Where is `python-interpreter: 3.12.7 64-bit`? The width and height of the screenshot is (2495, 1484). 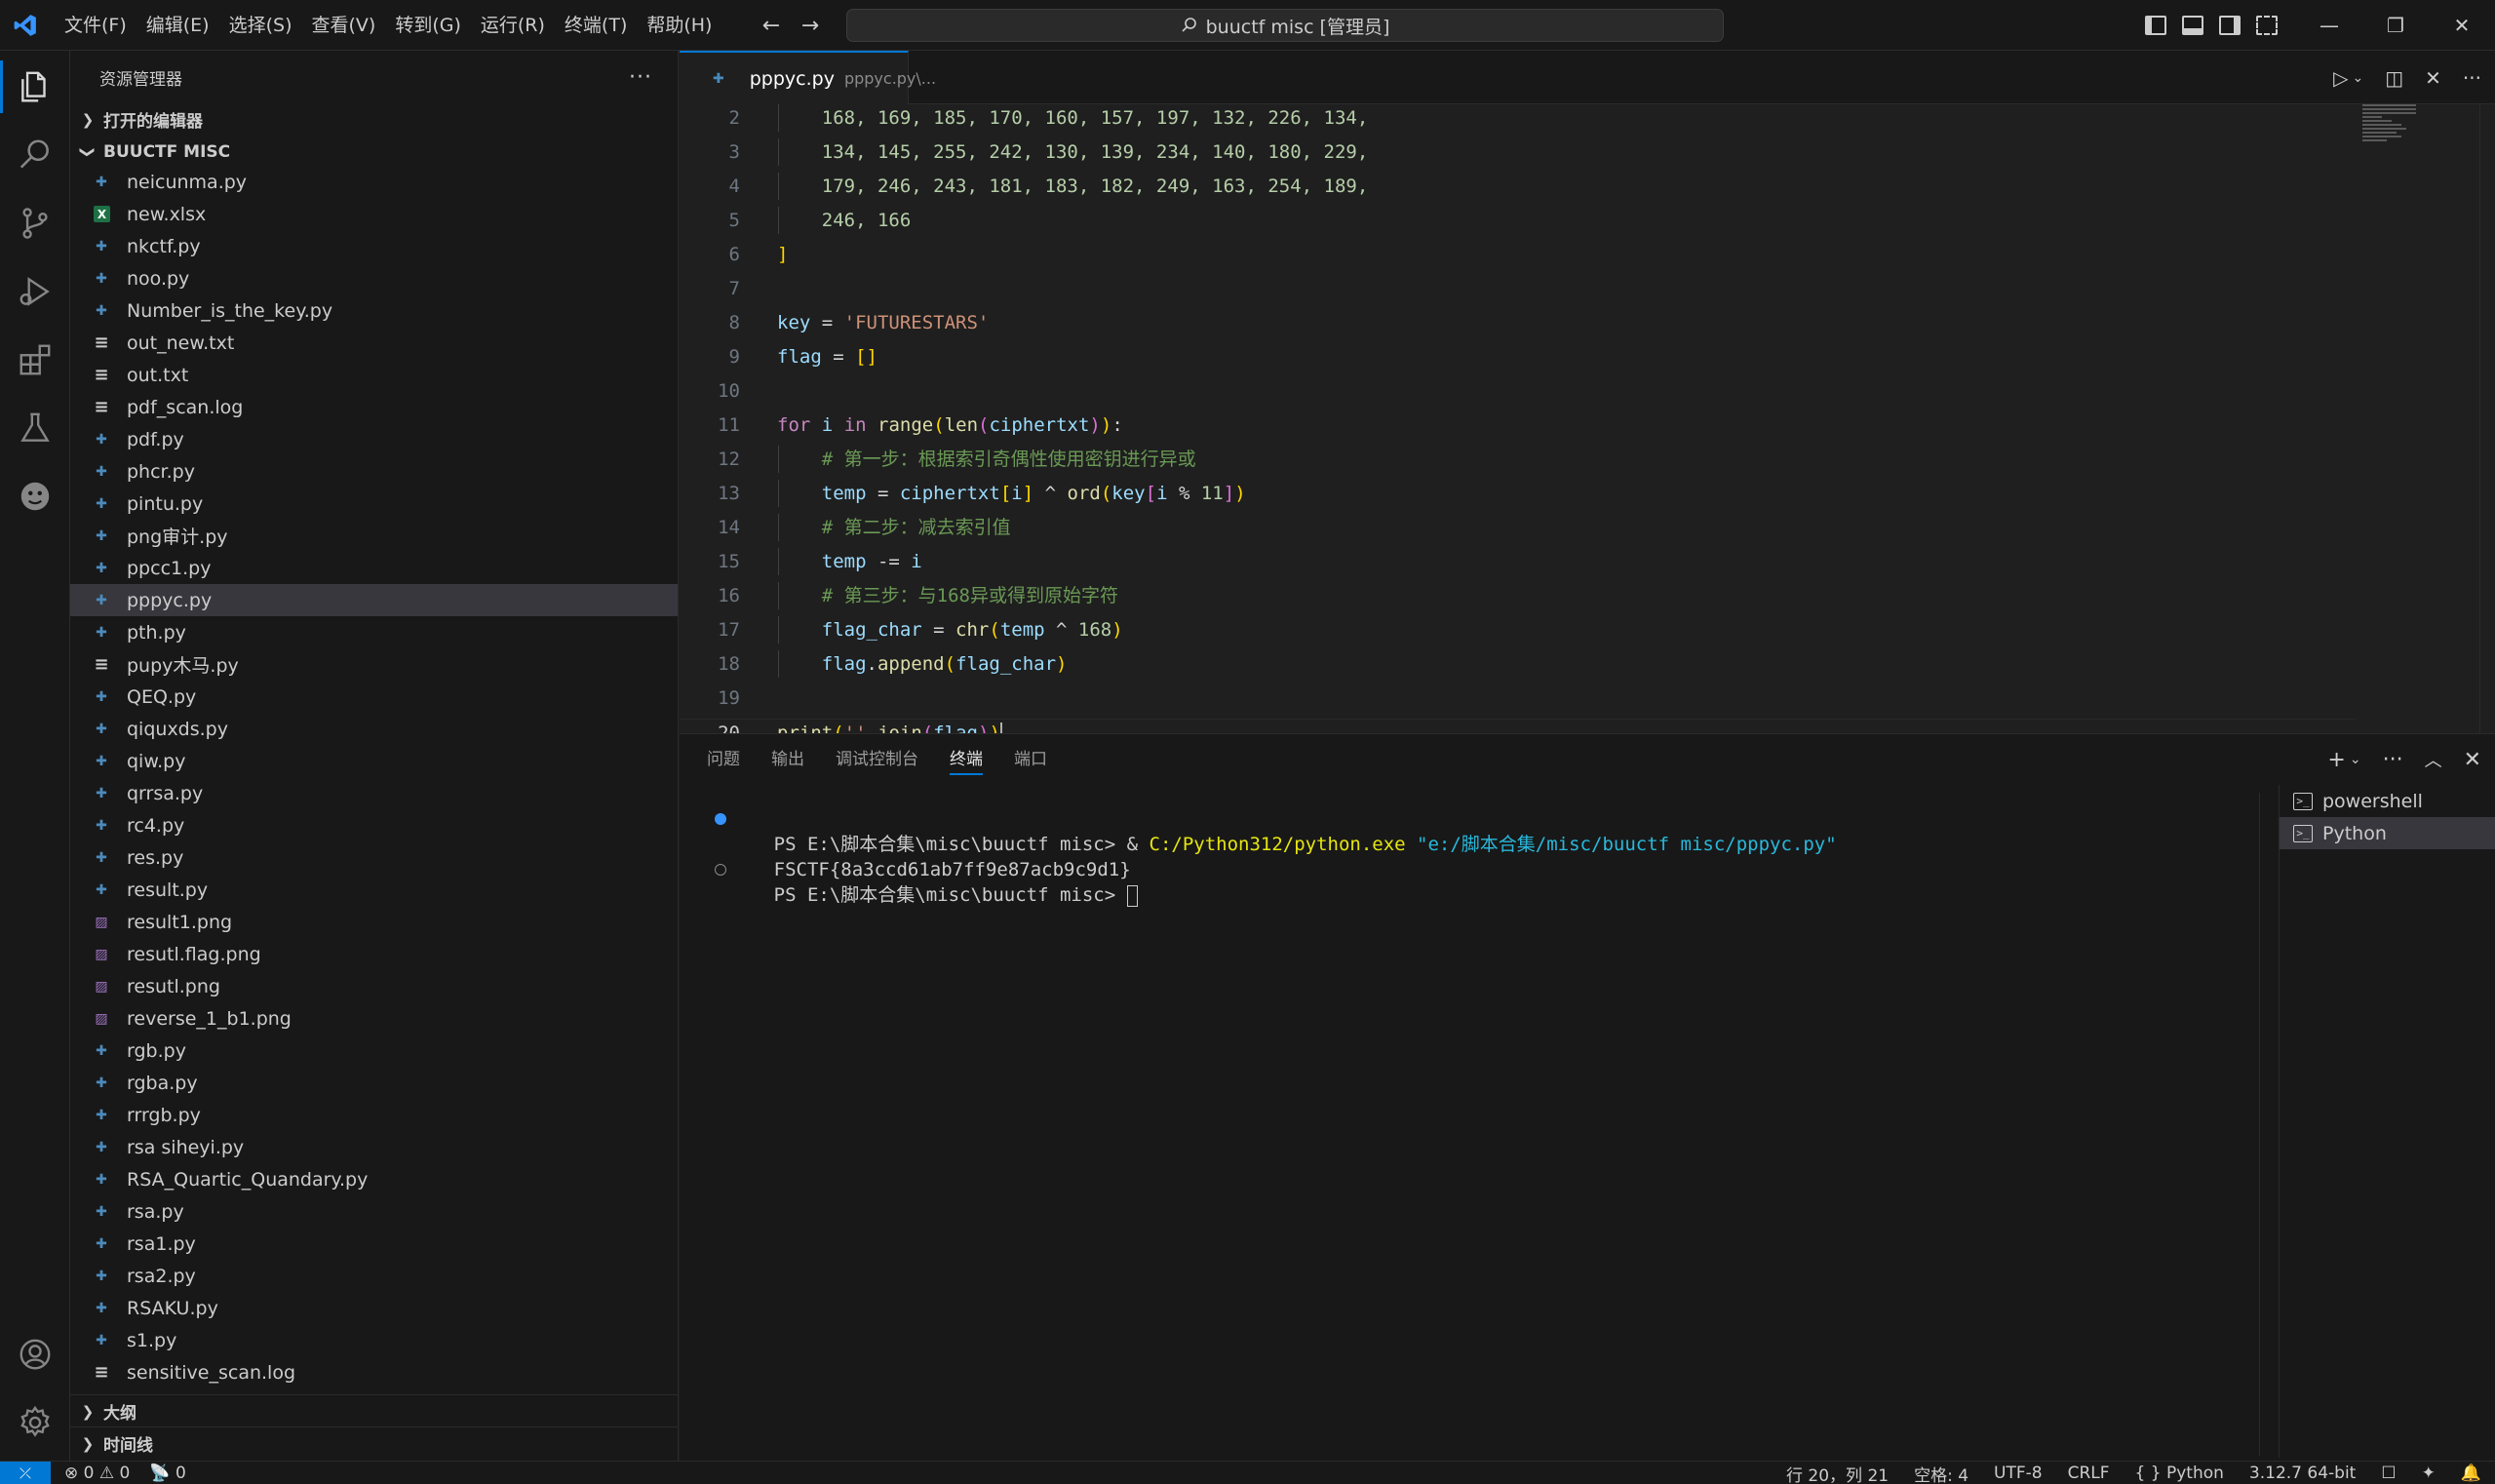 python-interpreter: 3.12.7 64-bit is located at coordinates (2302, 1473).